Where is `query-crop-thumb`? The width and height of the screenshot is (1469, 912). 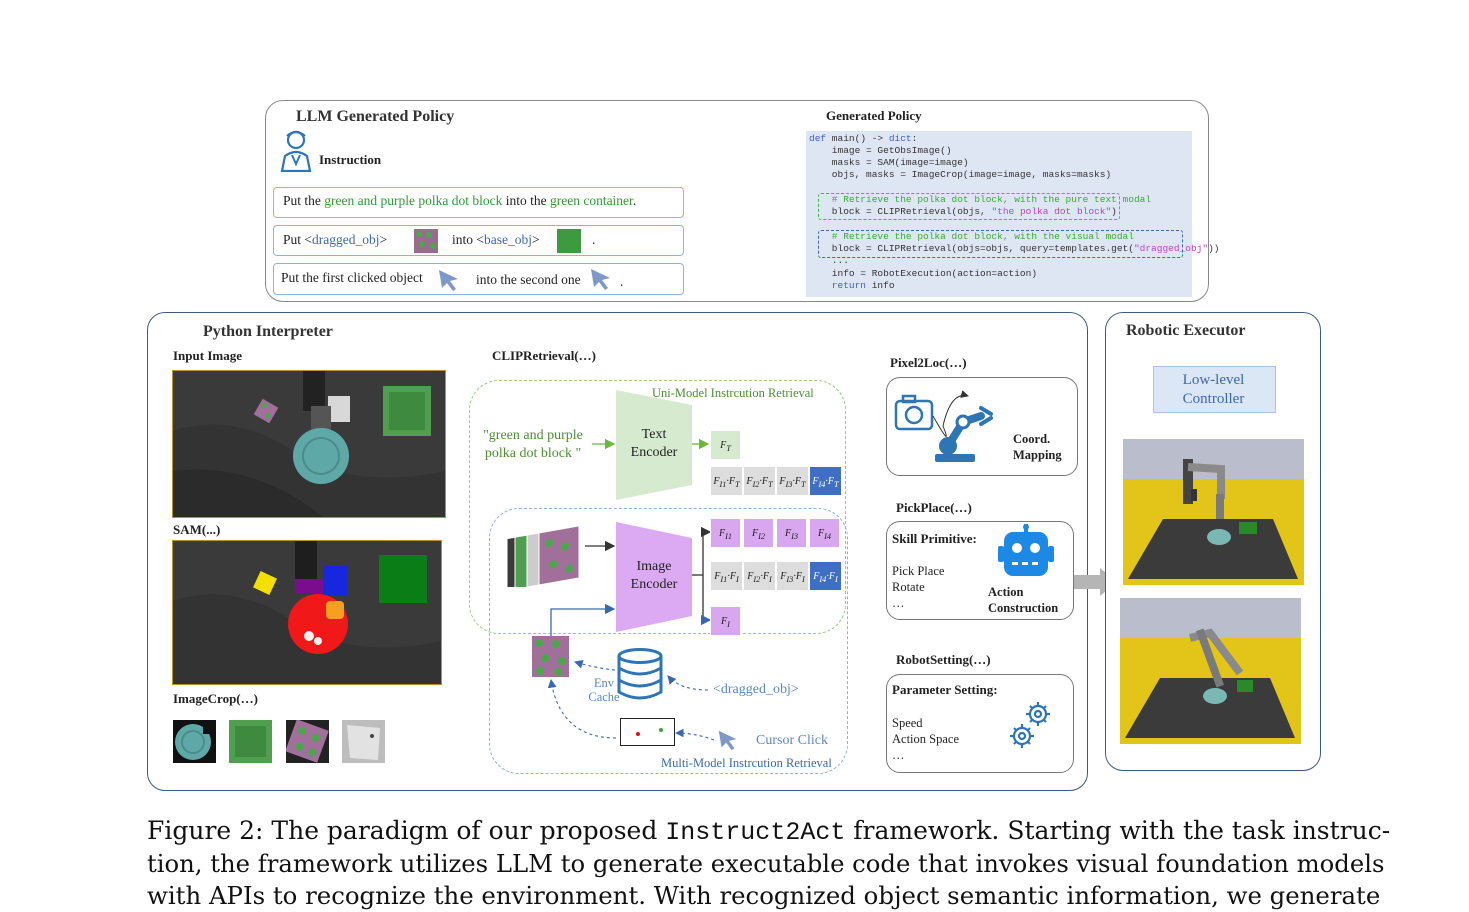
query-crop-thumb is located at coordinates (550, 656).